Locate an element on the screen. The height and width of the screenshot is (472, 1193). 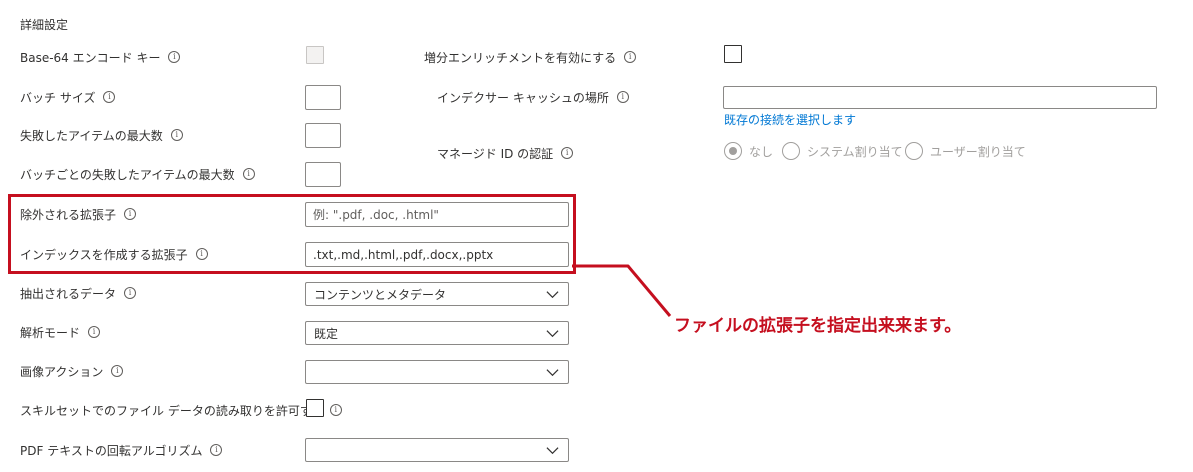
max-failed-label-text: 失敗したアイテムの最大数 is located at coordinates (91, 135).